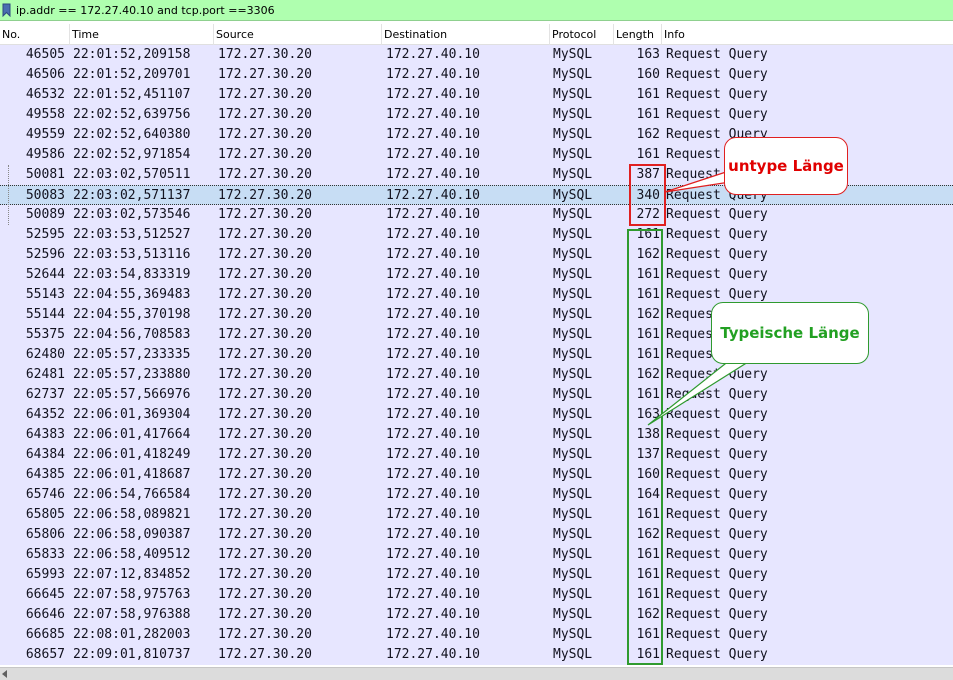 This screenshot has width=953, height=680. Describe the element at coordinates (132, 274) in the screenshot. I see `packet-time: 22:03:54,833319` at that location.